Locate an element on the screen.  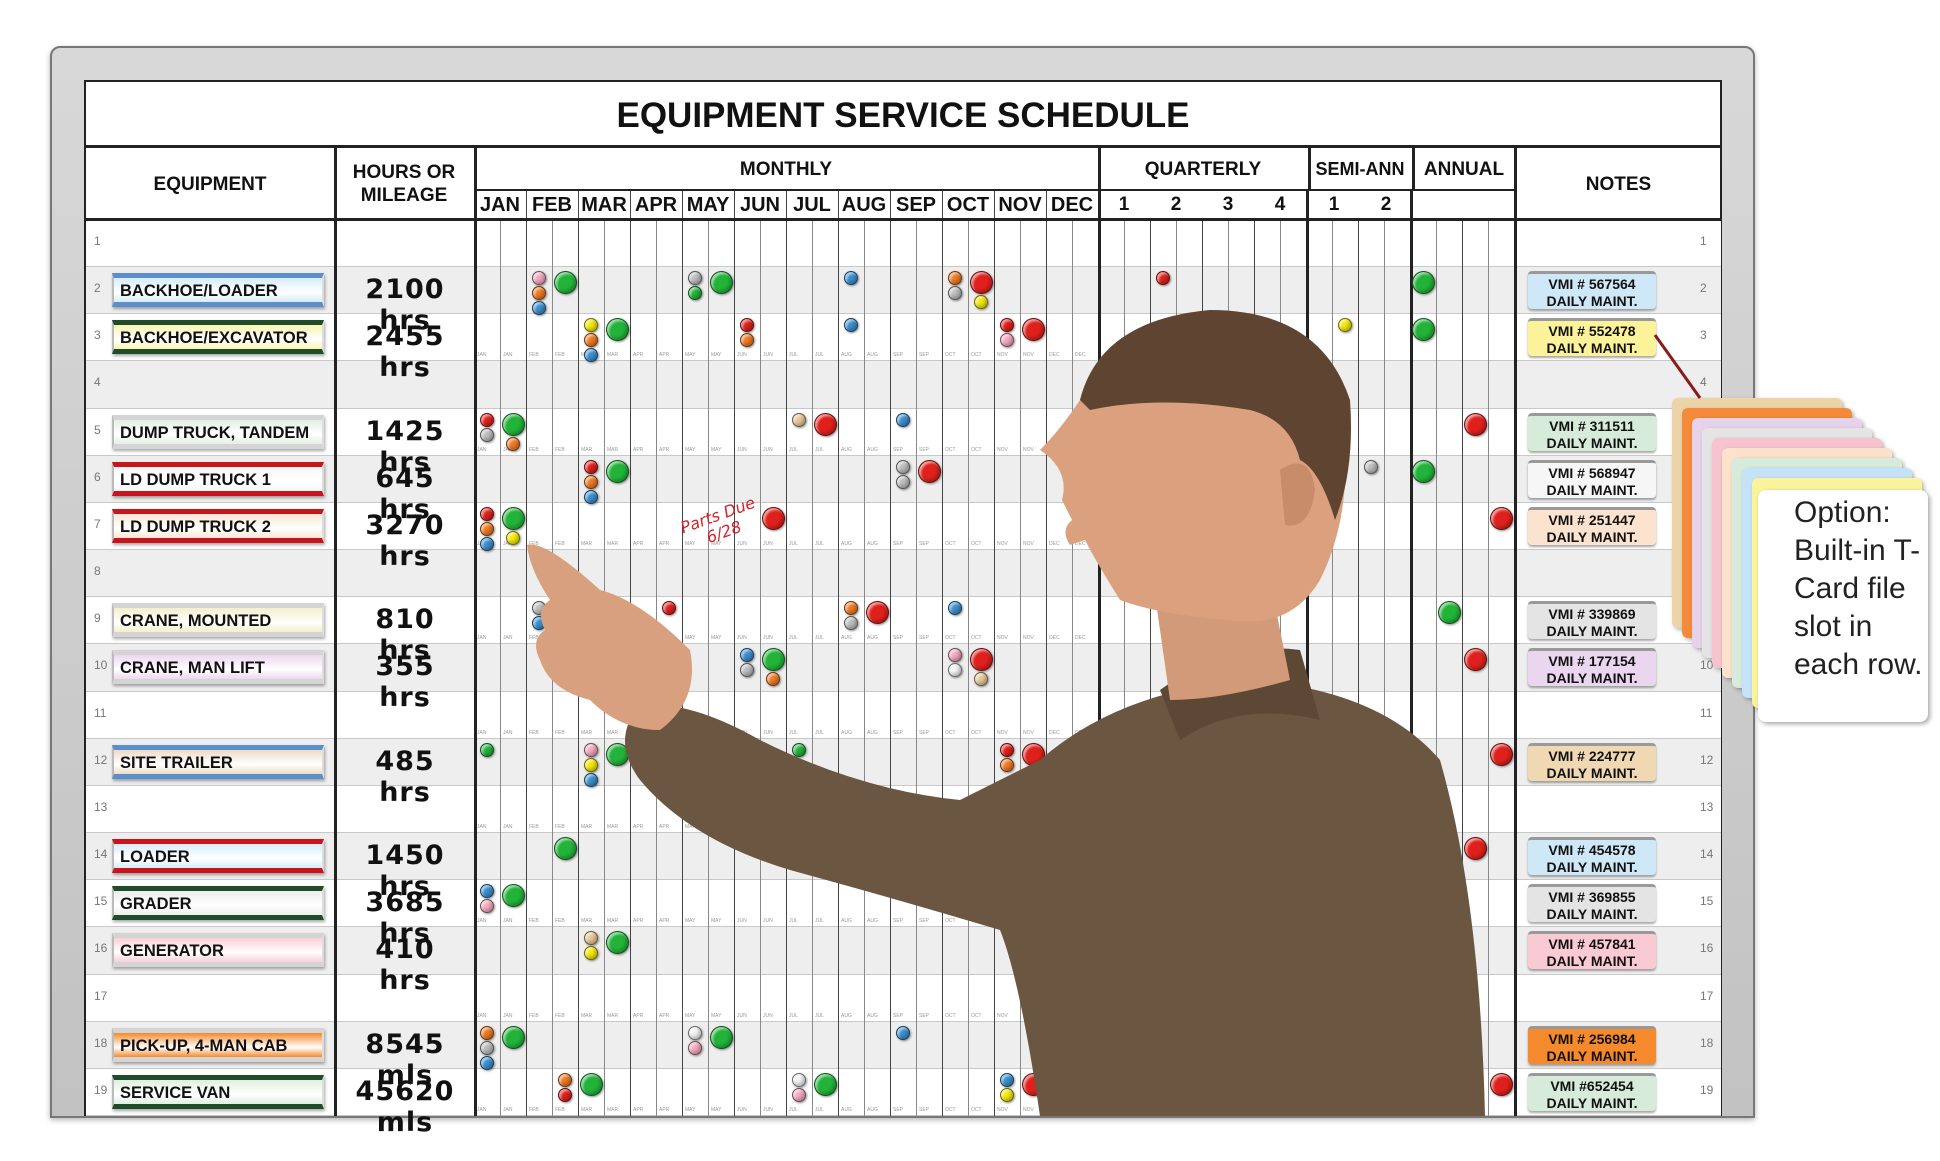
callout-pointer is located at coordinates (1677, 366).